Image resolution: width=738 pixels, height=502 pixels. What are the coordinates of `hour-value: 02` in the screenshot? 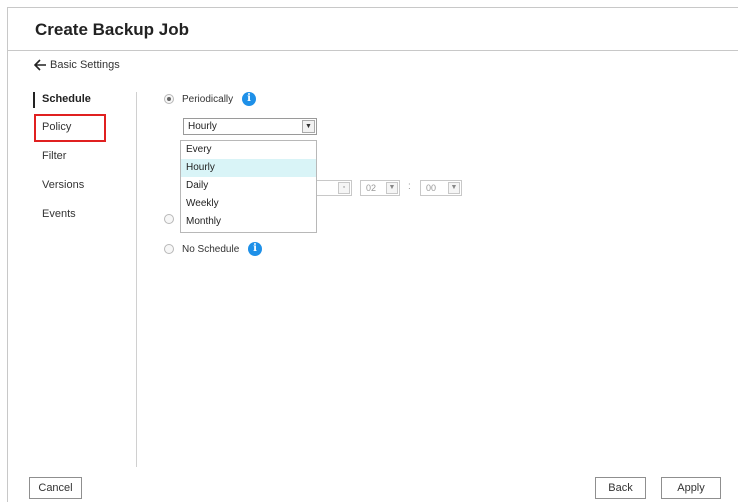 It's located at (371, 188).